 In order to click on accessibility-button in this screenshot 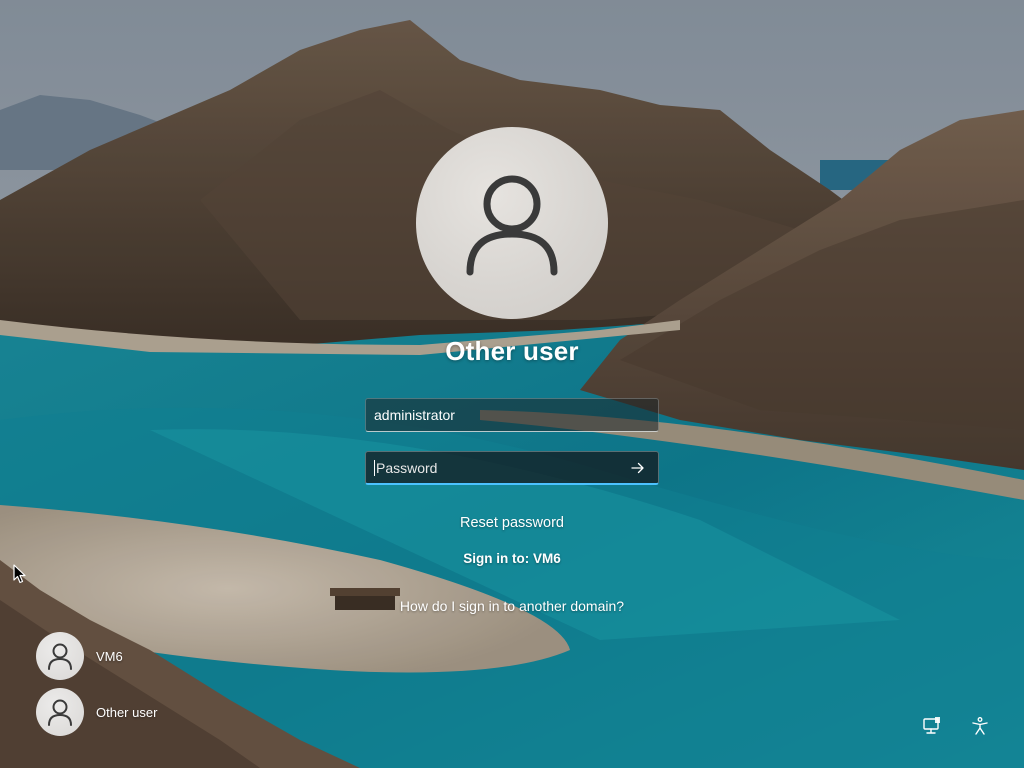, I will do `click(980, 726)`.